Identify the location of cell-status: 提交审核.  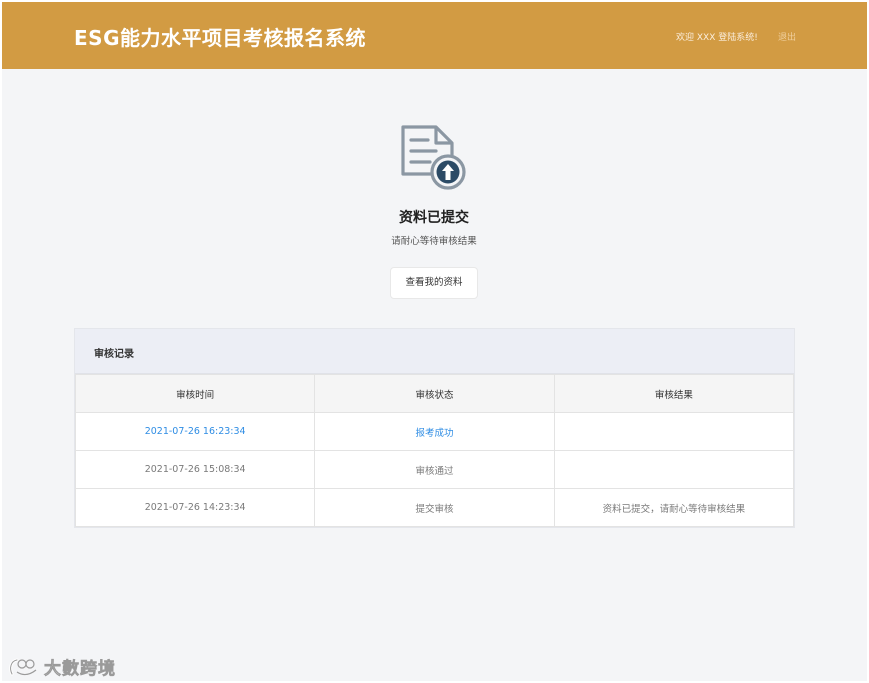
(434, 507).